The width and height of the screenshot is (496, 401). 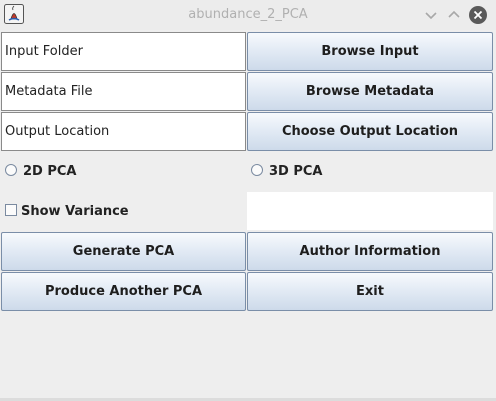 I want to click on radio-button-3d, so click(x=257, y=170).